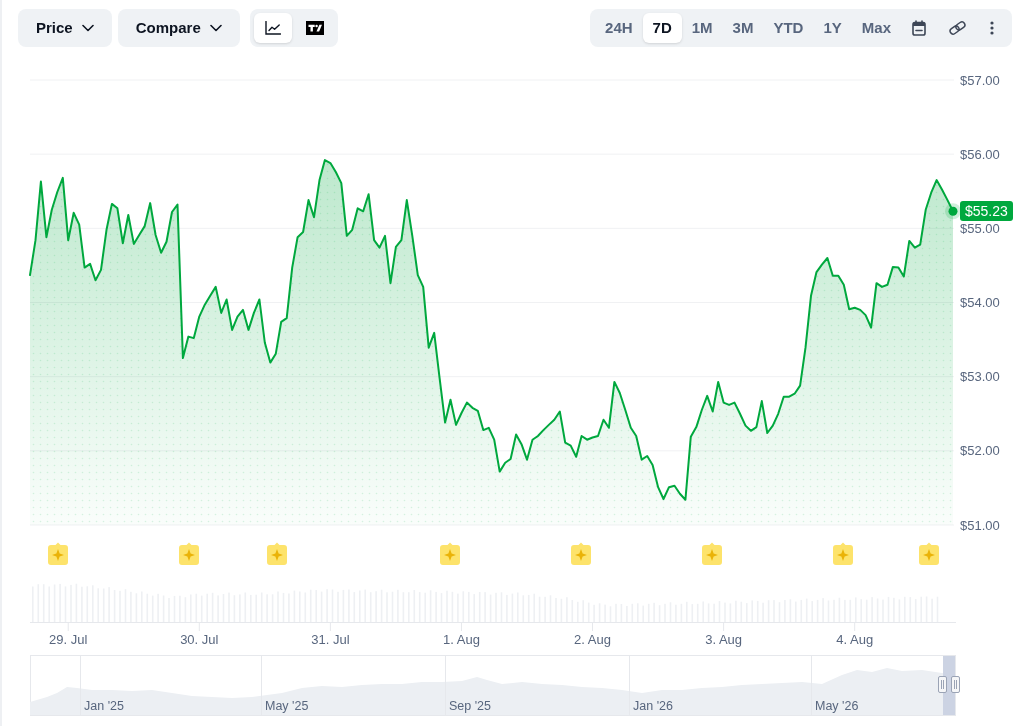  What do you see at coordinates (619, 28) in the screenshot?
I see `time-range-tab: 24H` at bounding box center [619, 28].